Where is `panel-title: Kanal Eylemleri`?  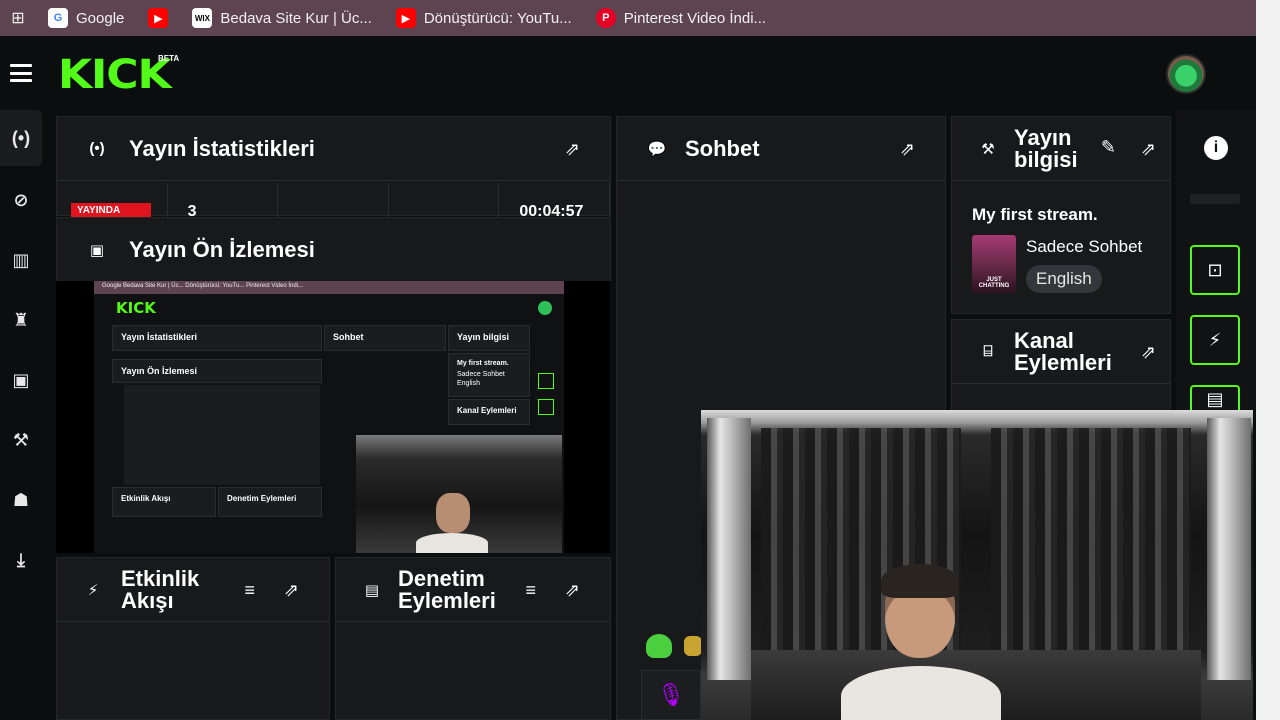
panel-title: Kanal Eylemleri is located at coordinates (1063, 351).